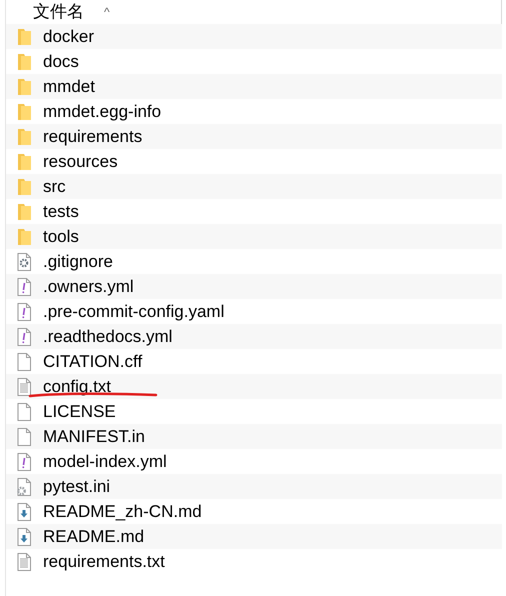  What do you see at coordinates (92, 361) in the screenshot?
I see `file-name: CITATION.cff` at bounding box center [92, 361].